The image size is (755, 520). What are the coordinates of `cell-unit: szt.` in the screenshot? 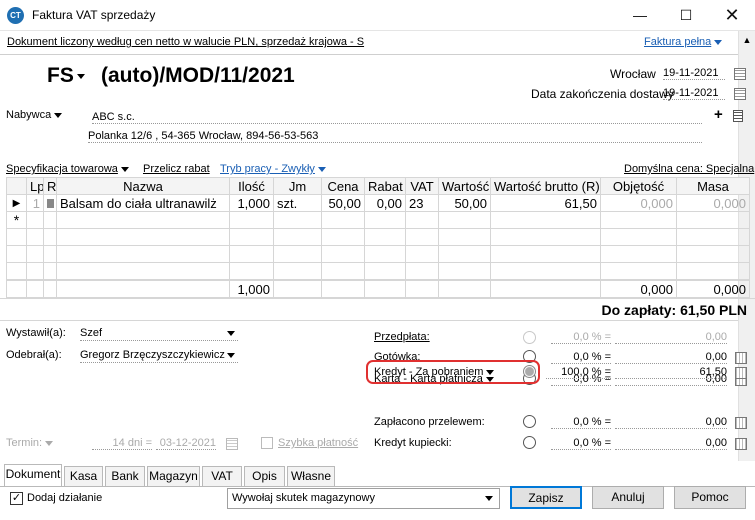 It's located at (297, 203).